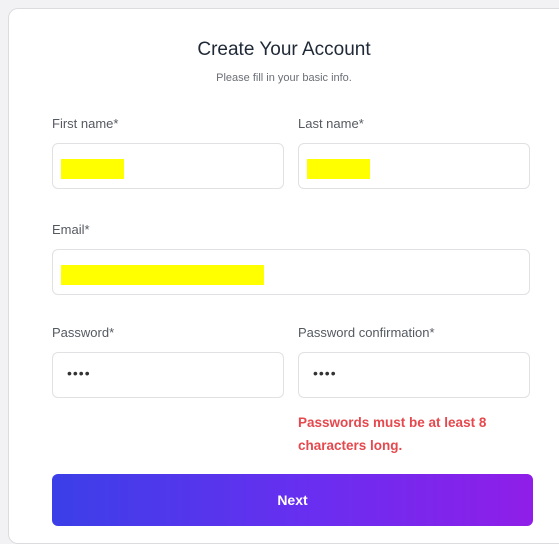 The width and height of the screenshot is (559, 544). What do you see at coordinates (85, 123) in the screenshot?
I see `first-name-label: First name*` at bounding box center [85, 123].